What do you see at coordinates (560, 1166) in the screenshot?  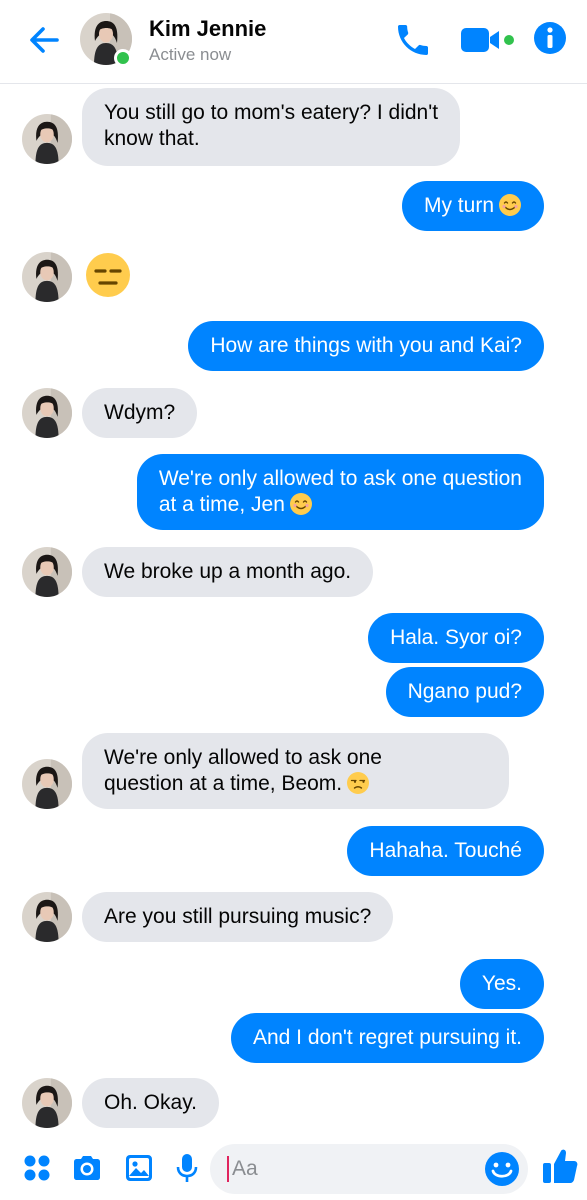 I see `thumbs-up-icon` at bounding box center [560, 1166].